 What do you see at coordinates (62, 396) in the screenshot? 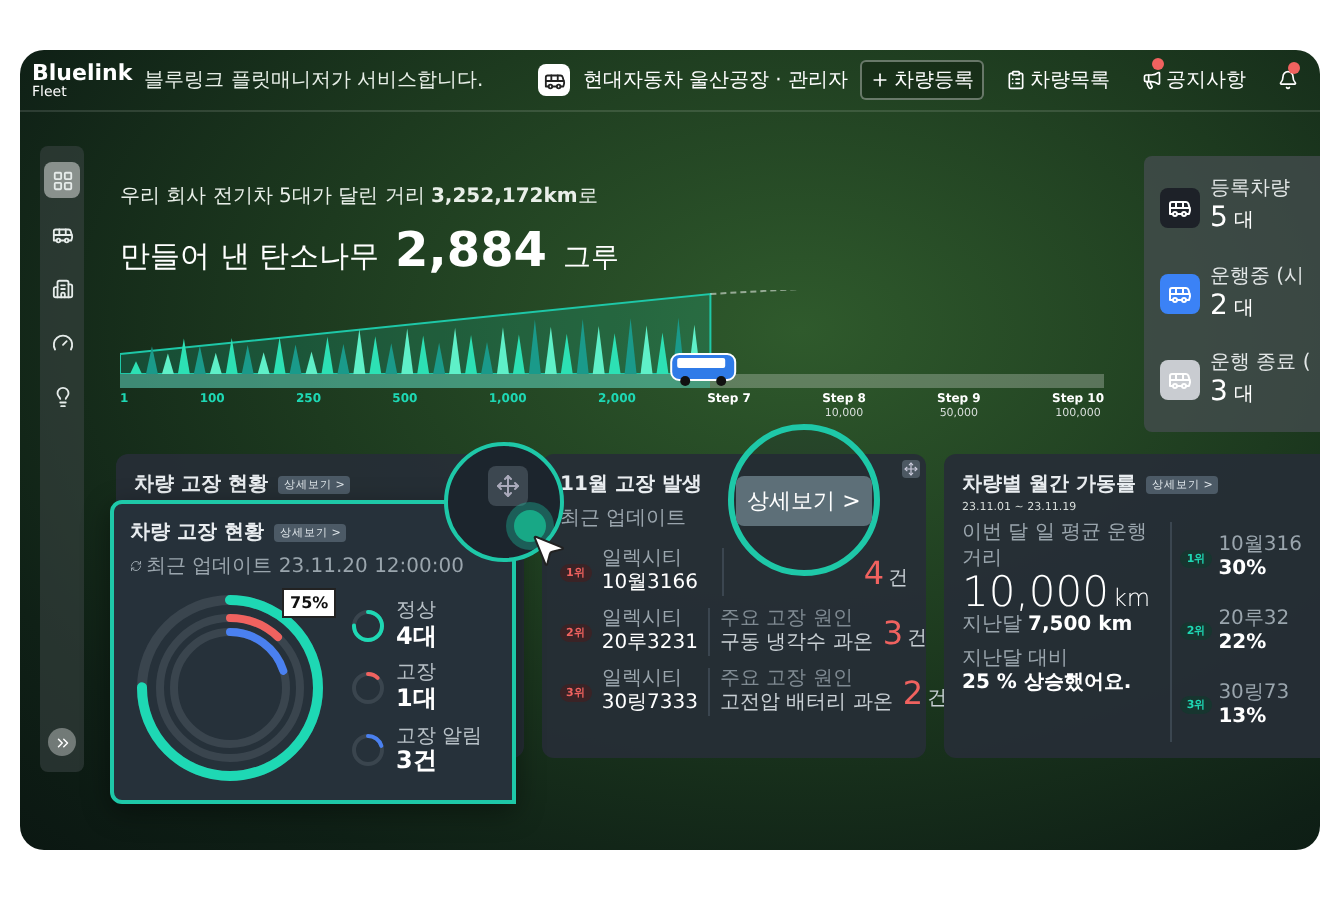
I see `lightbulb-icon` at bounding box center [62, 396].